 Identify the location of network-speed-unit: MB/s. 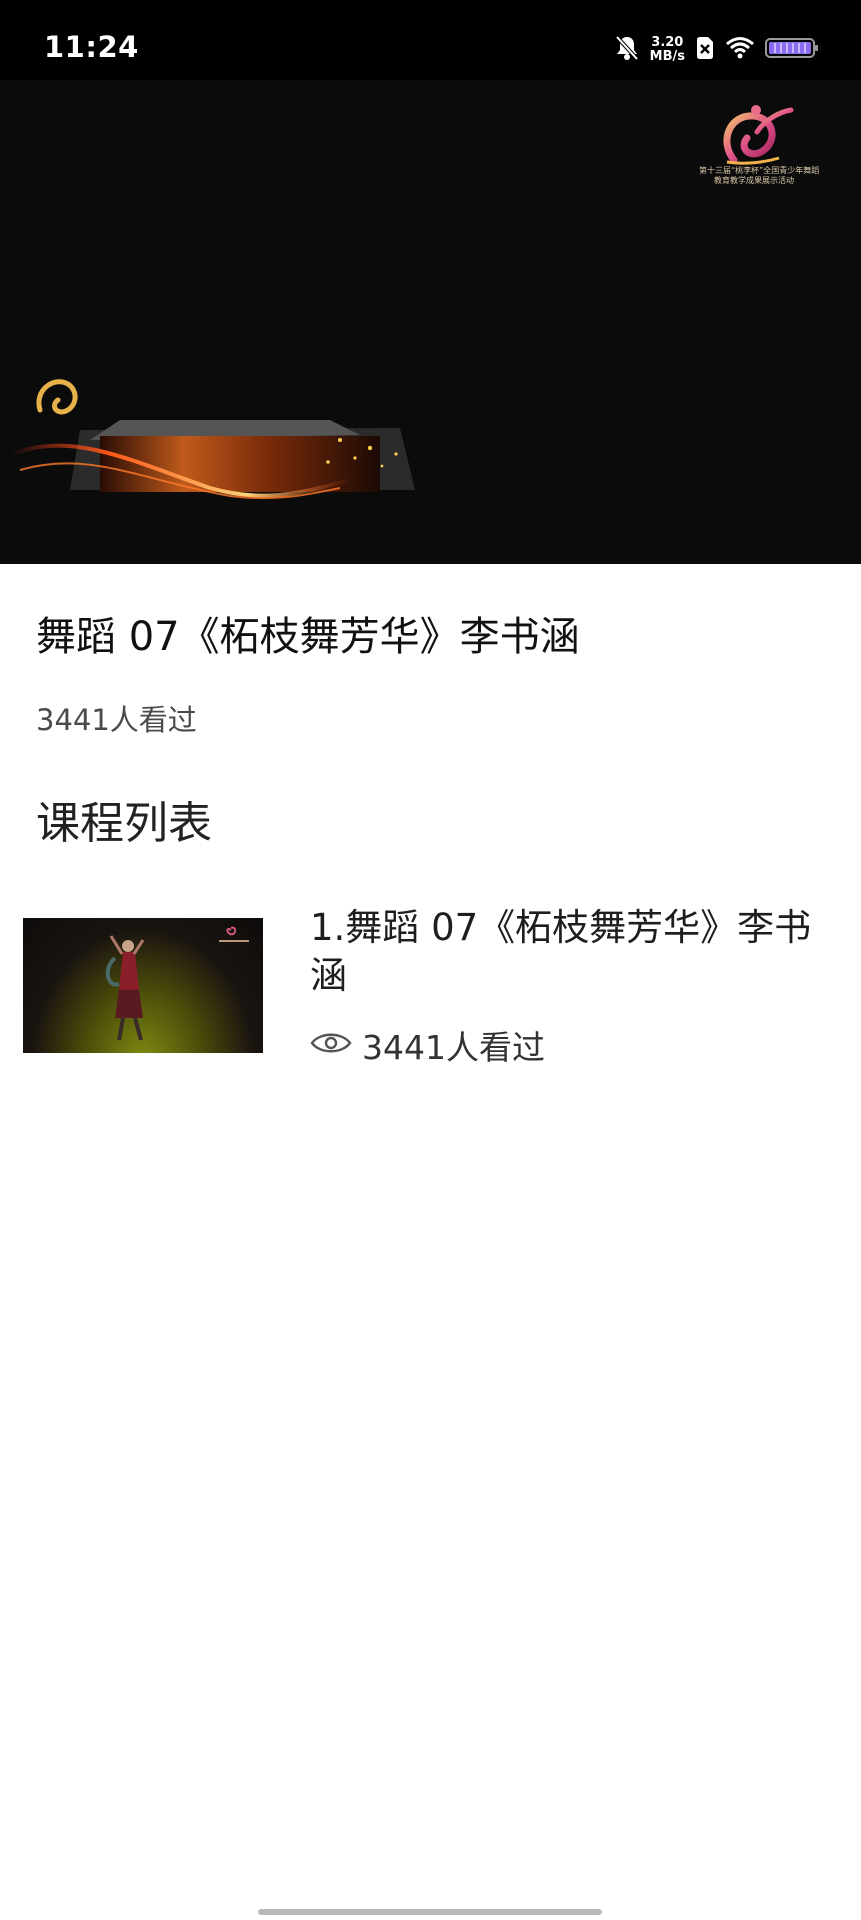
(667, 56).